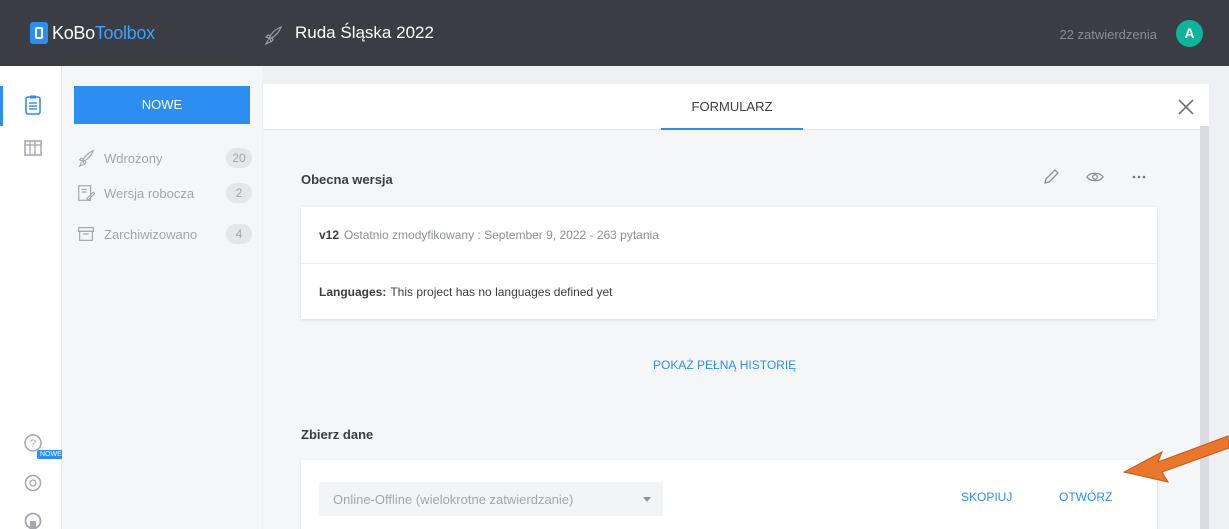  What do you see at coordinates (353, 291) in the screenshot?
I see `languages-label: Languages:` at bounding box center [353, 291].